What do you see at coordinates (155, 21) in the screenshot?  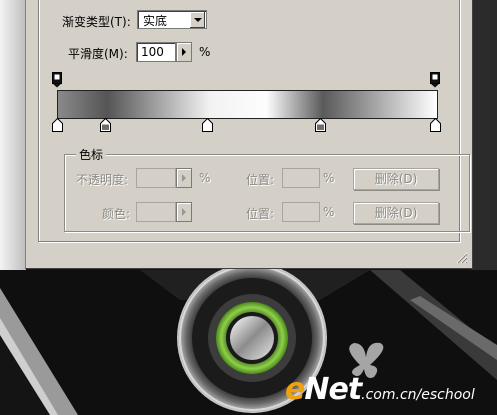 I see `gradient-type-value: 实底` at bounding box center [155, 21].